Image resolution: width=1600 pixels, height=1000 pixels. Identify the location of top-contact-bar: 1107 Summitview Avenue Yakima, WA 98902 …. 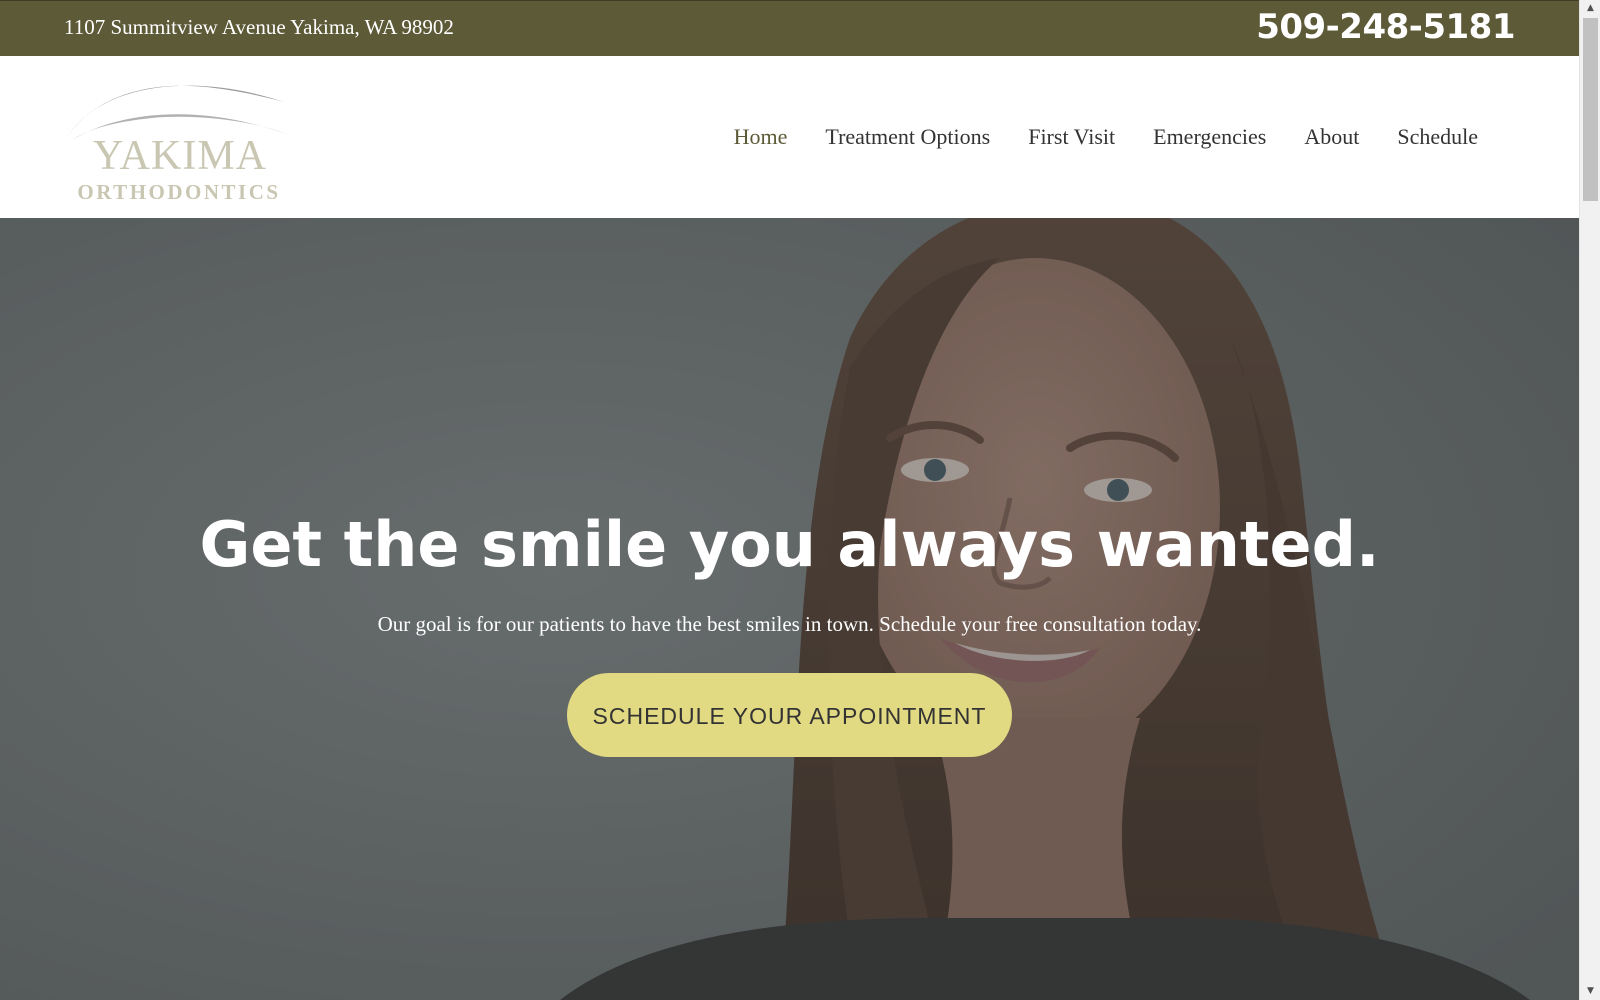
(789, 28).